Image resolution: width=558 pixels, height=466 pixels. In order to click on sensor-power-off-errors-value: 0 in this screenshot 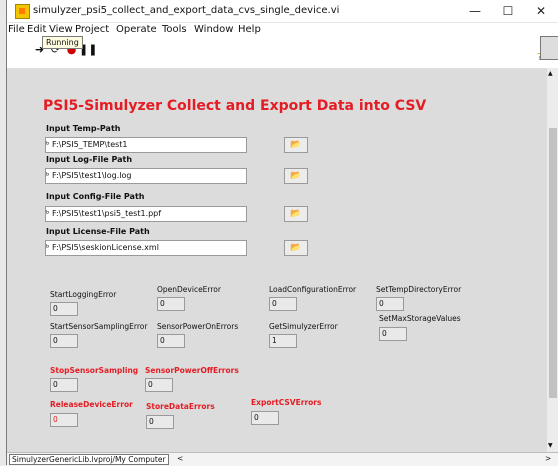, I will do `click(159, 385)`.